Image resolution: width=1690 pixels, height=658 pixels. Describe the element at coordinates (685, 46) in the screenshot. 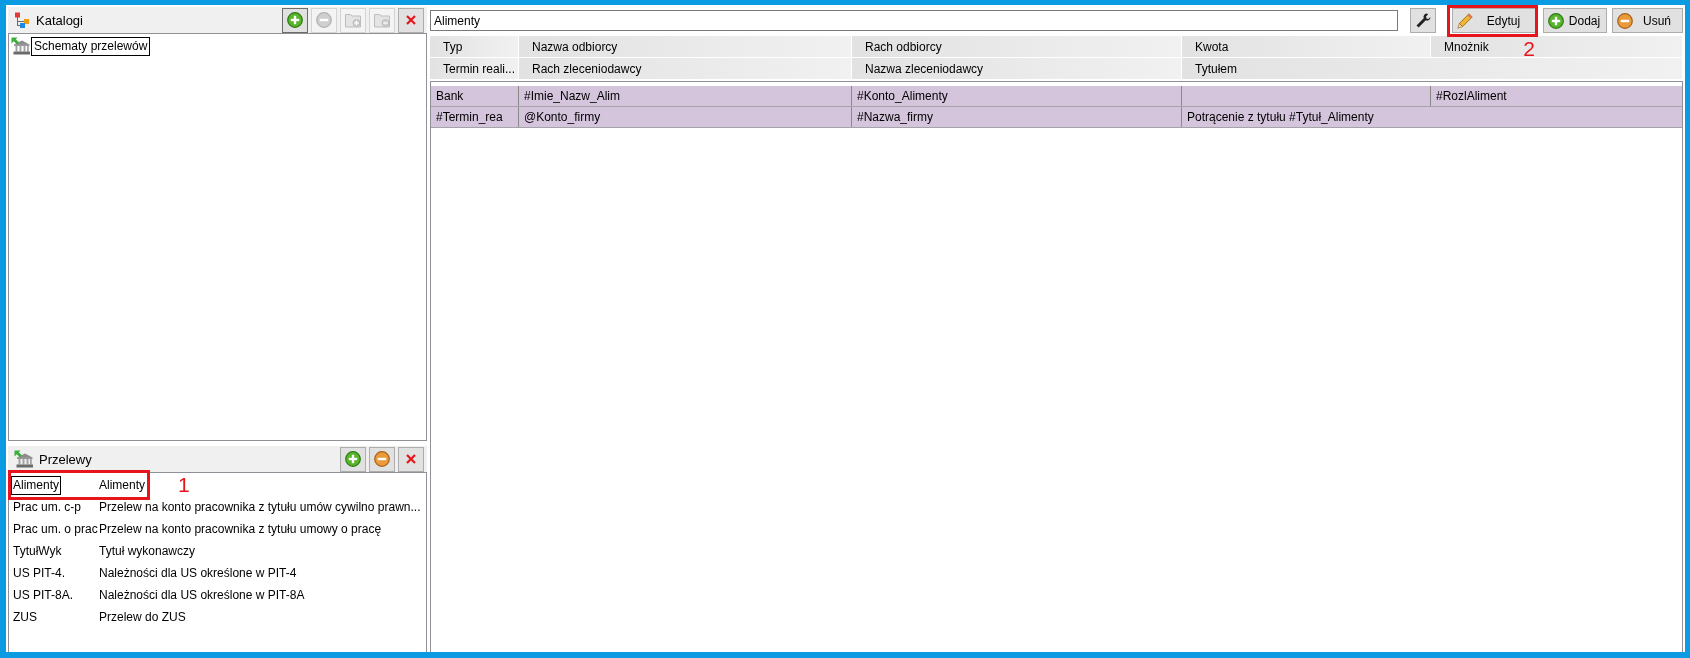

I see `column-header: Nazwa odbiorcy` at that location.